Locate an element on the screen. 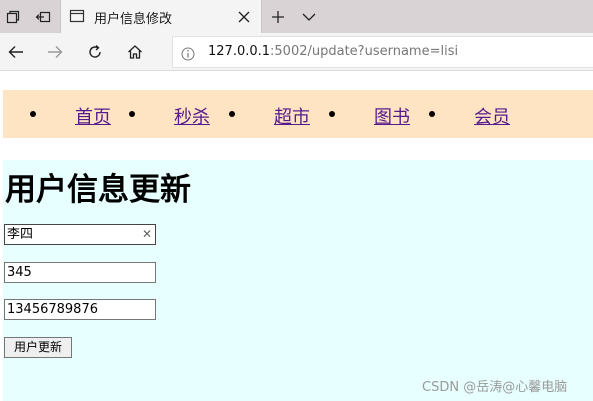 The width and height of the screenshot is (593, 401). back-arrow-icon is located at coordinates (16, 52).